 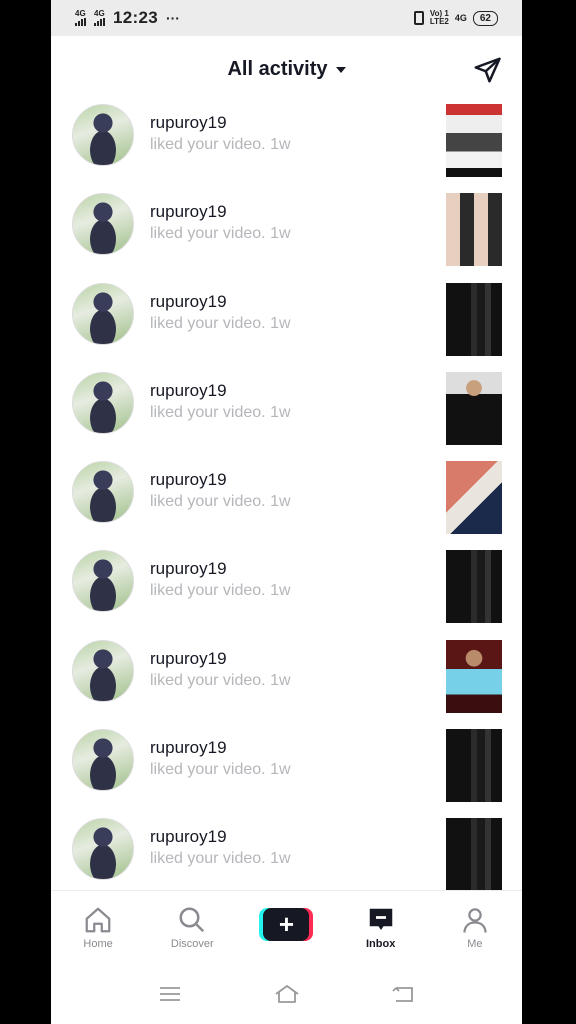 What do you see at coordinates (286, 18) in the screenshot?
I see `status-bar: 4G 4G 12:23 ··· Vo) 1 LTE2 4G 62` at bounding box center [286, 18].